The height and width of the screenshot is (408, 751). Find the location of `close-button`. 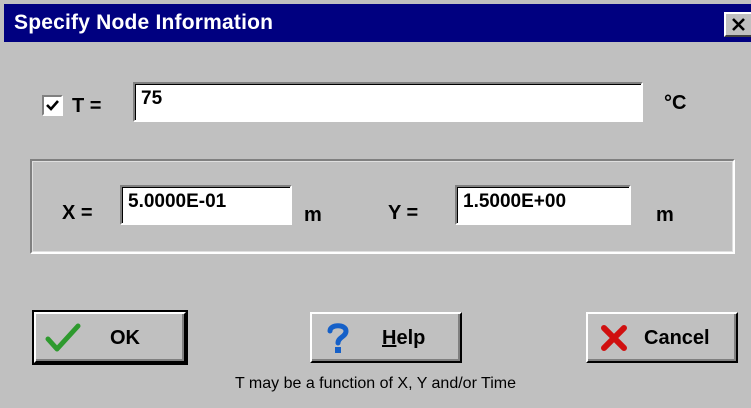

close-button is located at coordinates (737, 24).